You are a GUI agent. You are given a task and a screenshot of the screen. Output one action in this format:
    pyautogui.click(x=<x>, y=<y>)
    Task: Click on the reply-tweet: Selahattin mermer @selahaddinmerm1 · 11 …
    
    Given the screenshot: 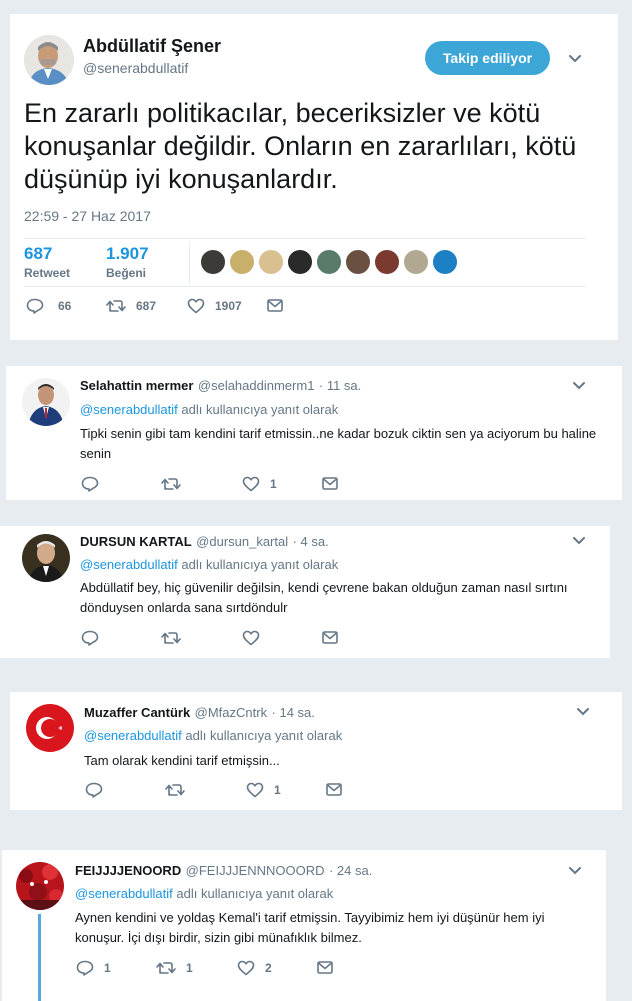 What is the action you would take?
    pyautogui.click(x=314, y=433)
    